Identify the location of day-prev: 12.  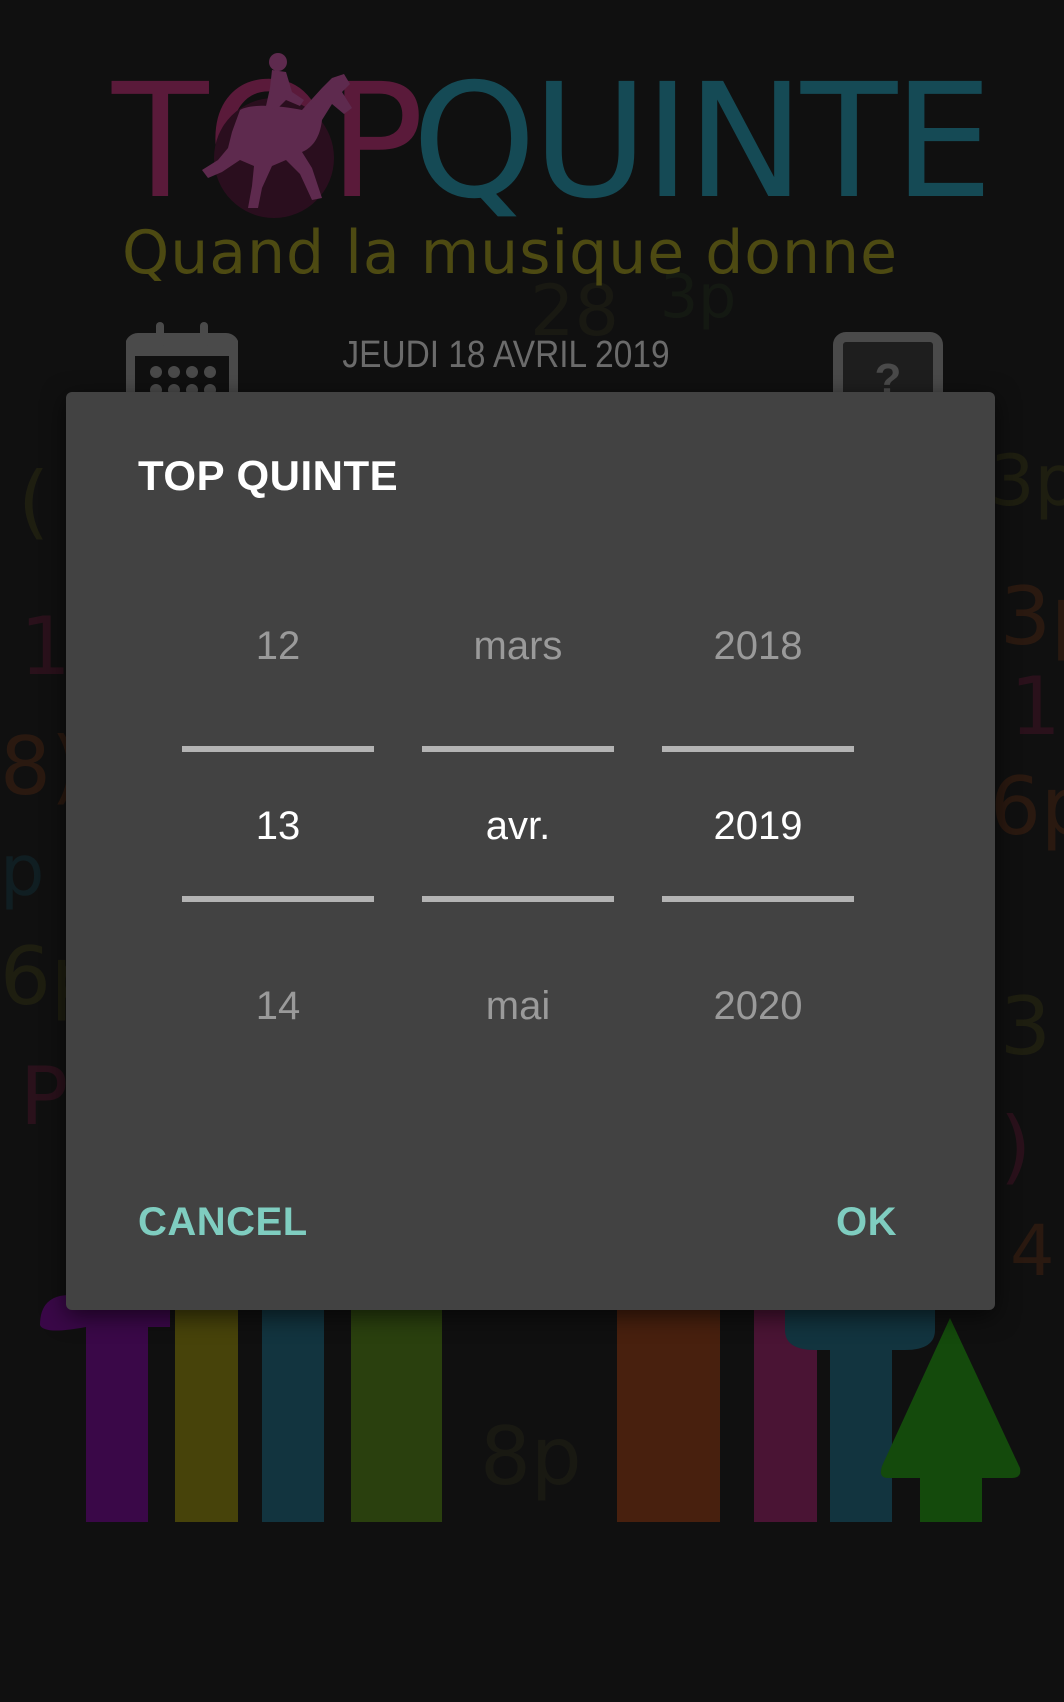
(278, 646).